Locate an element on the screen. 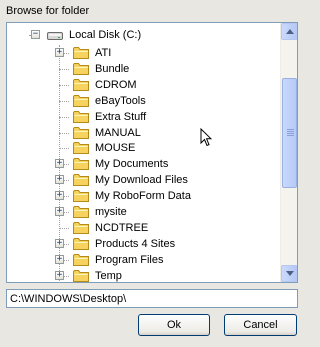  tree-root-local-disk: − Local Disk (C:) is located at coordinates (143, 35).